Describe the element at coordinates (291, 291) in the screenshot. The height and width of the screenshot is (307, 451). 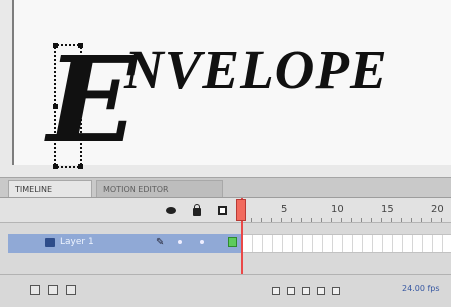
I see `onion-skin-icon` at that location.